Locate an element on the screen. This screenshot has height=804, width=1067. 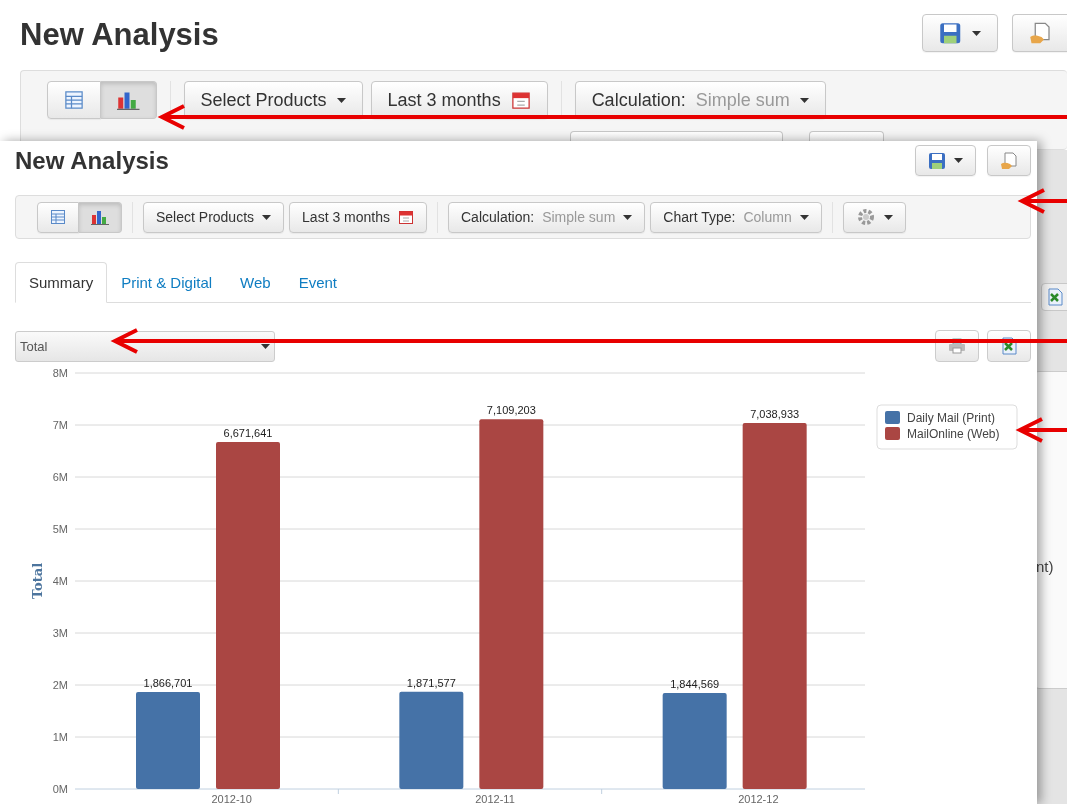
spreadsheet-icon is located at coordinates (1055, 297).